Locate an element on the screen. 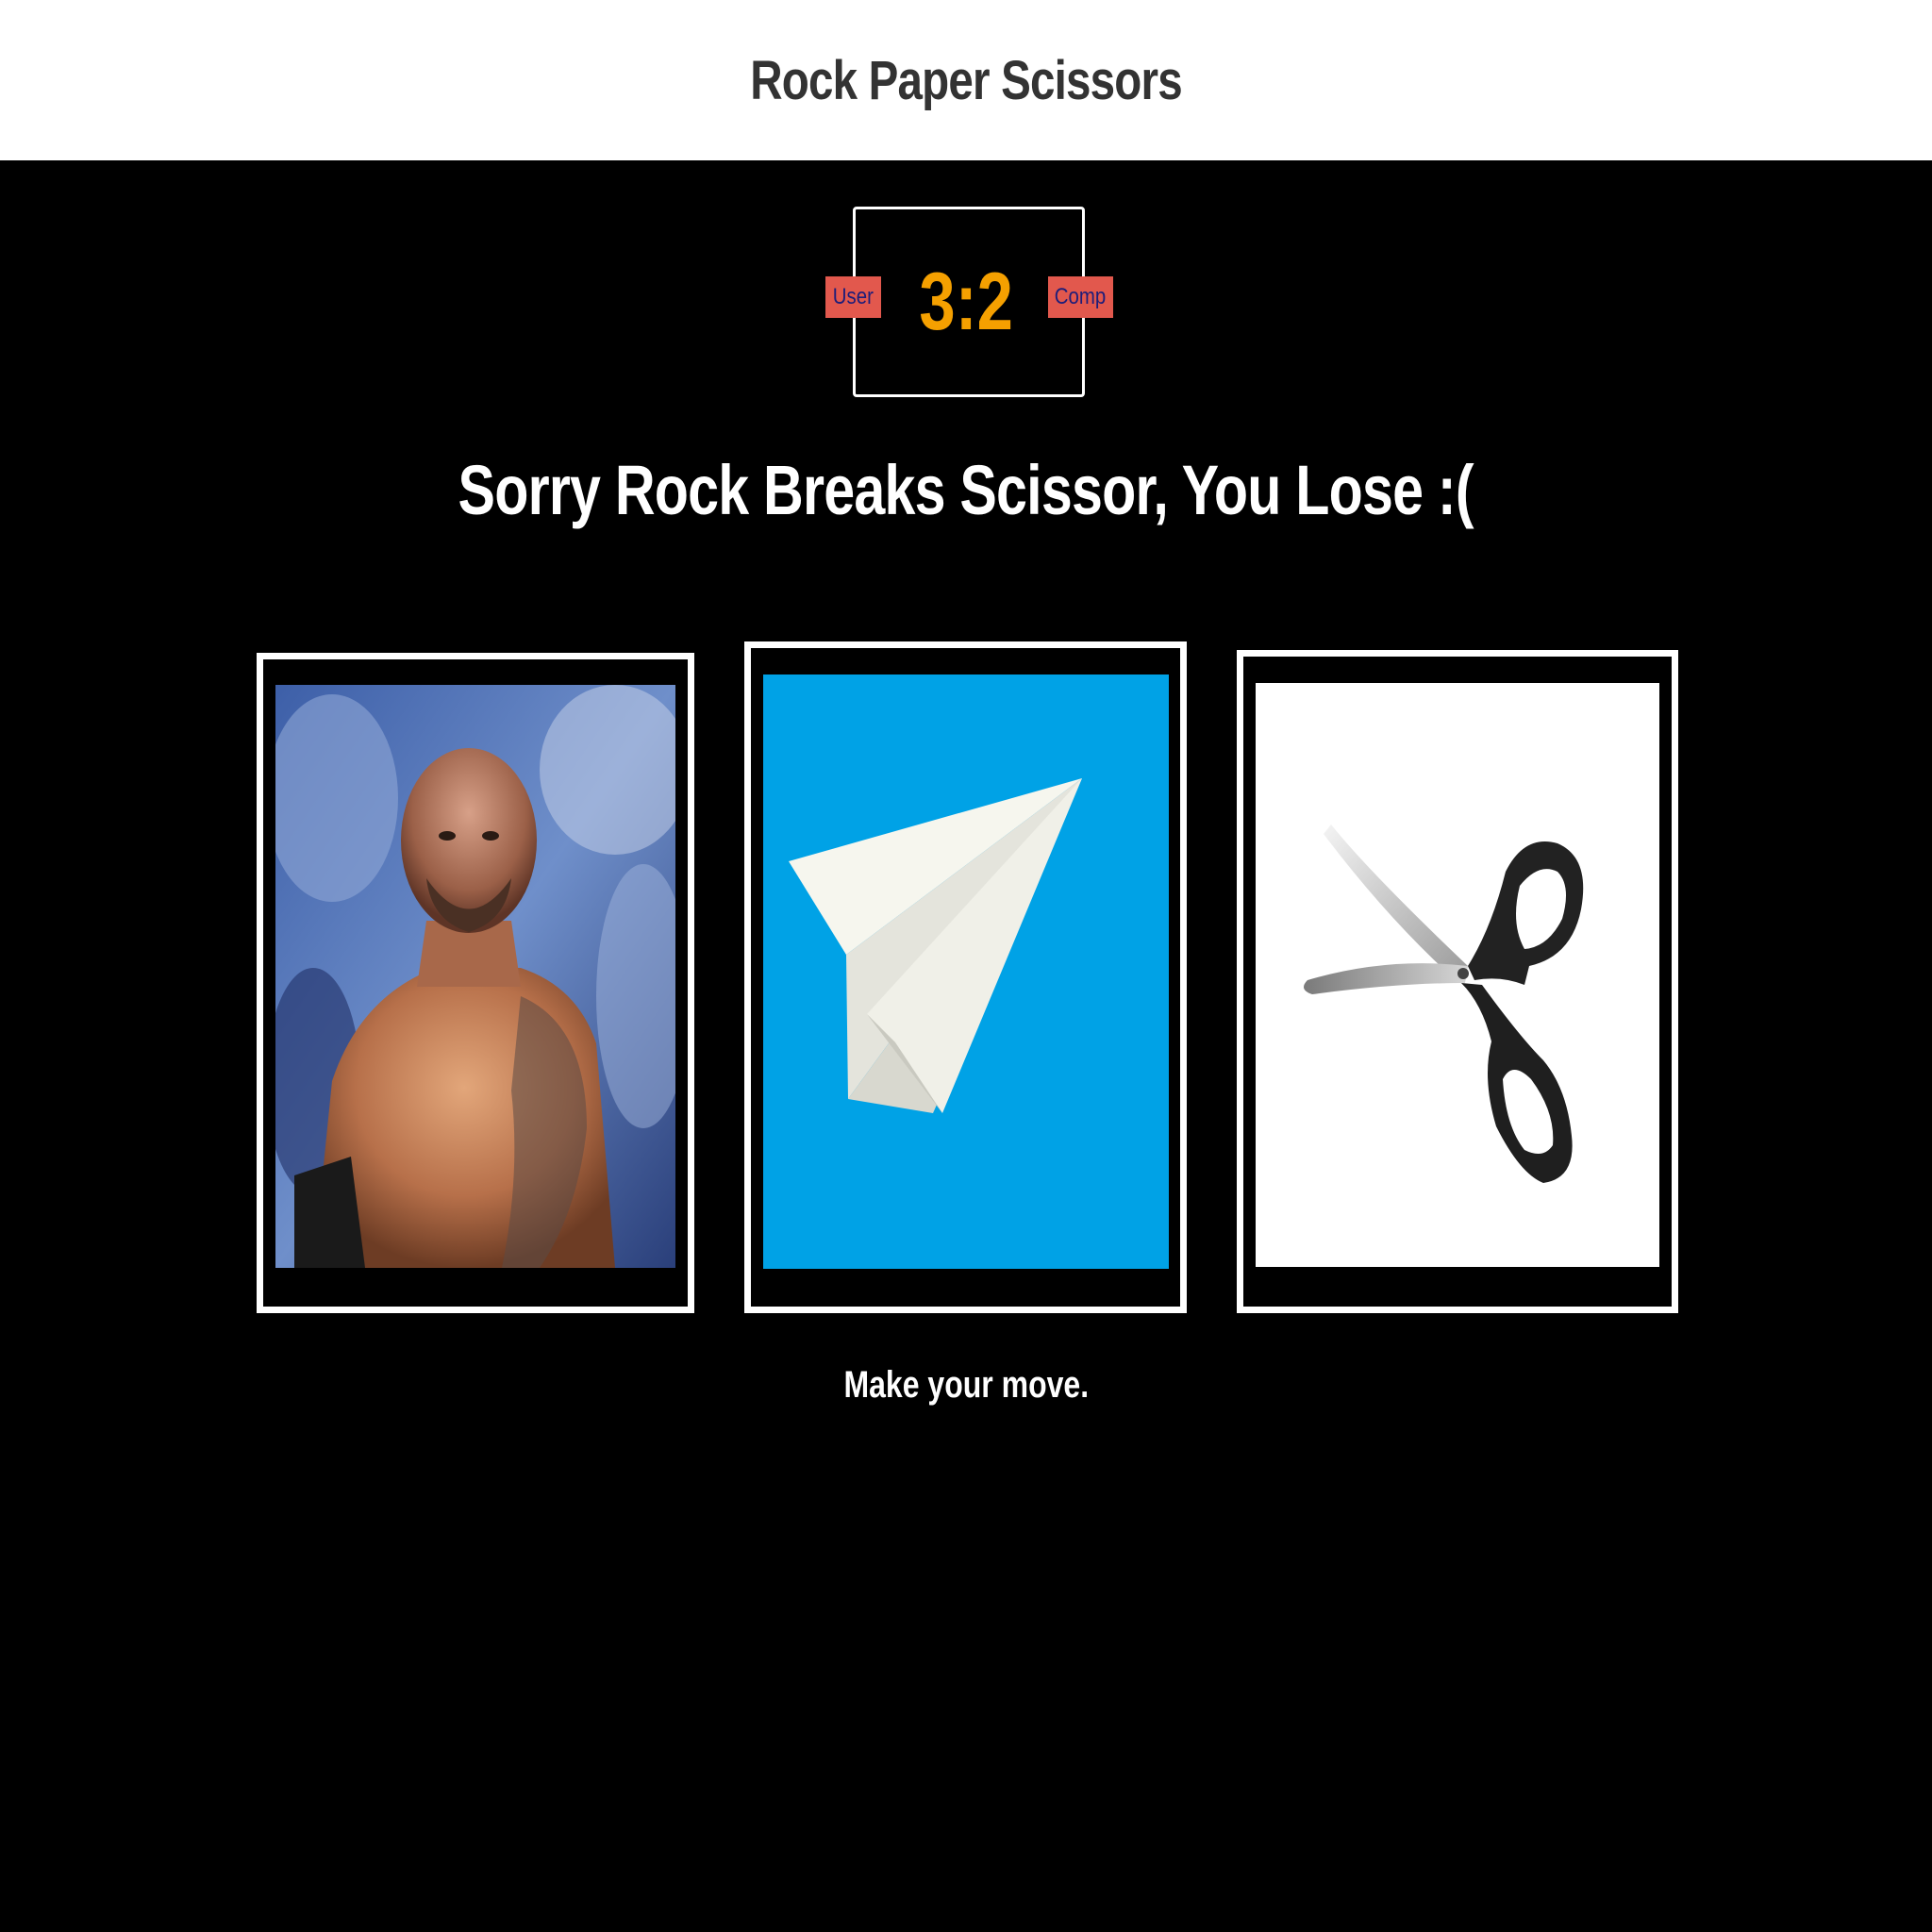 The width and height of the screenshot is (1932, 1932). rock-image is located at coordinates (475, 976).